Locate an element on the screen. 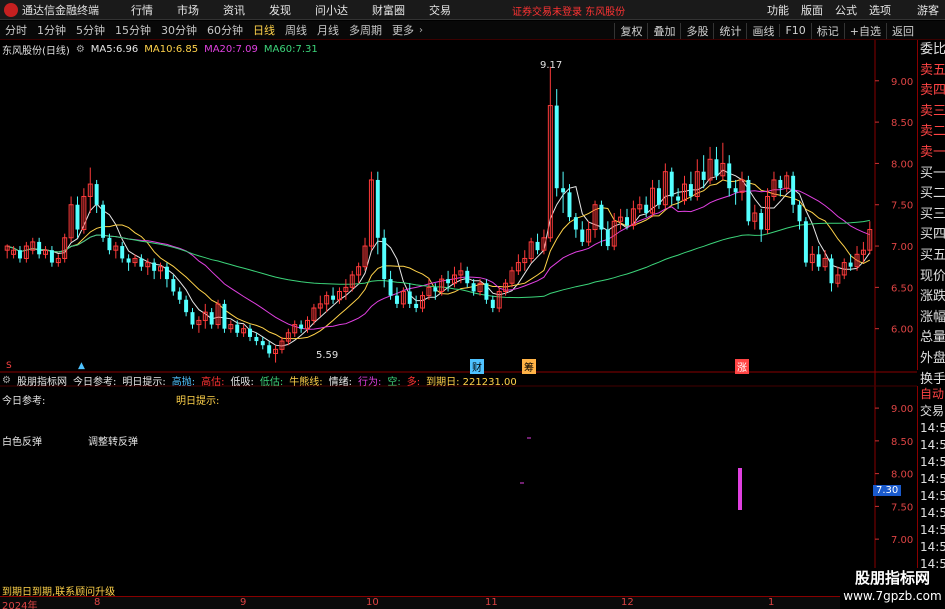  indicator-bar is located at coordinates (740, 489).